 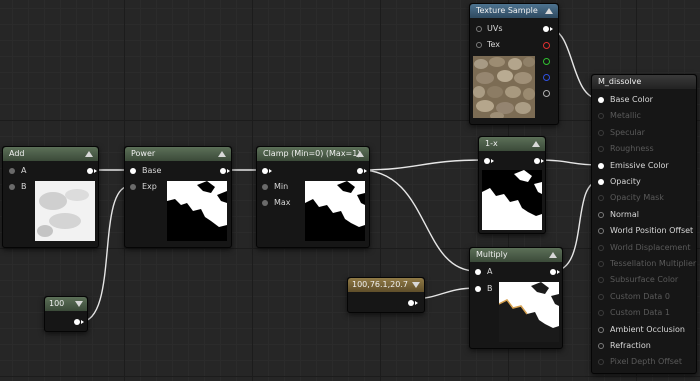 What do you see at coordinates (12, 171) in the screenshot?
I see `add-input-a-pin-icon` at bounding box center [12, 171].